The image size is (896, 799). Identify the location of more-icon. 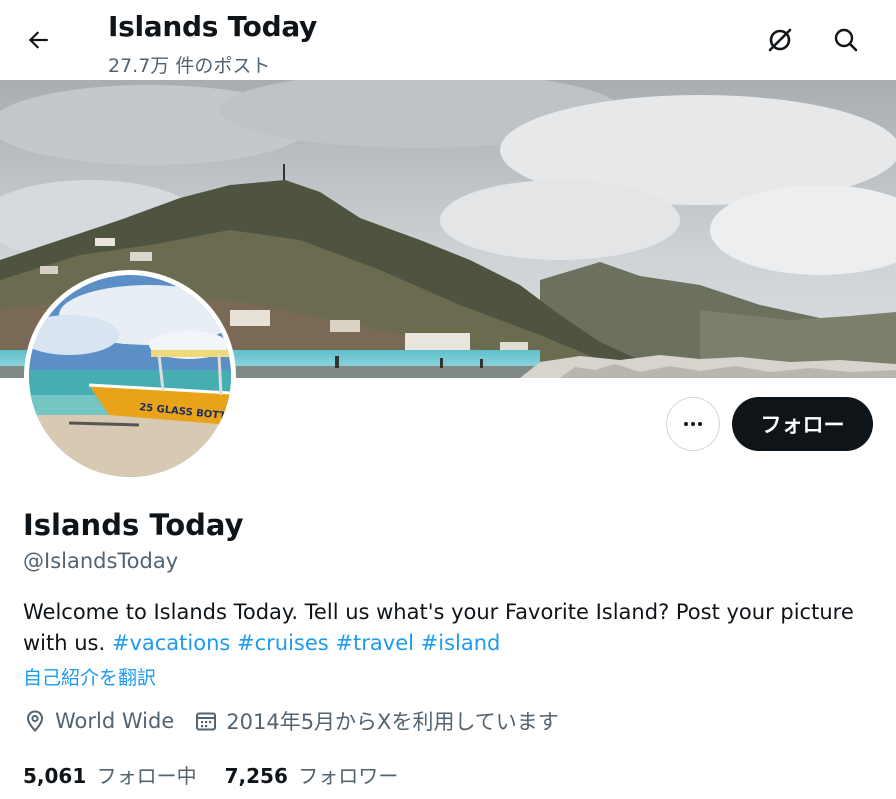
(693, 424).